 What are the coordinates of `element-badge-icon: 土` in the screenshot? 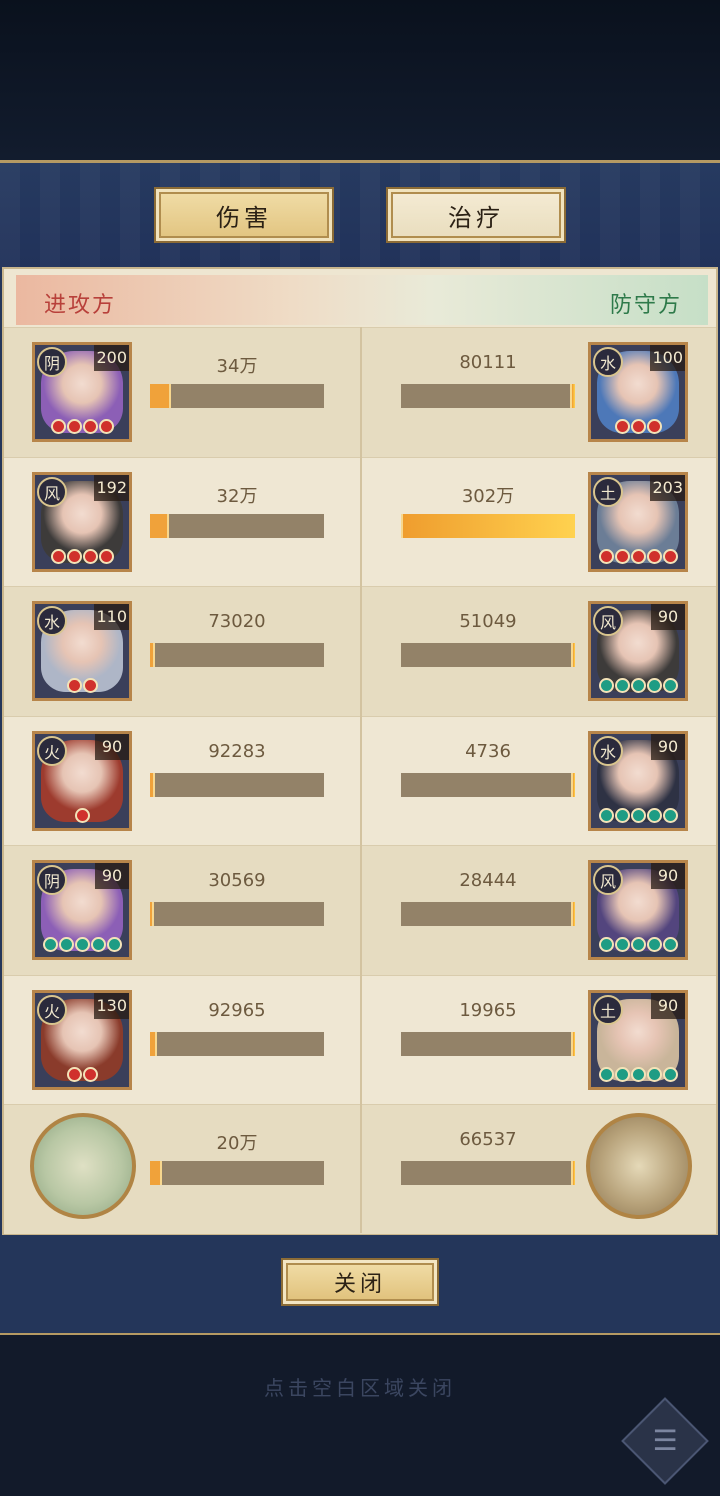 It's located at (608, 491).